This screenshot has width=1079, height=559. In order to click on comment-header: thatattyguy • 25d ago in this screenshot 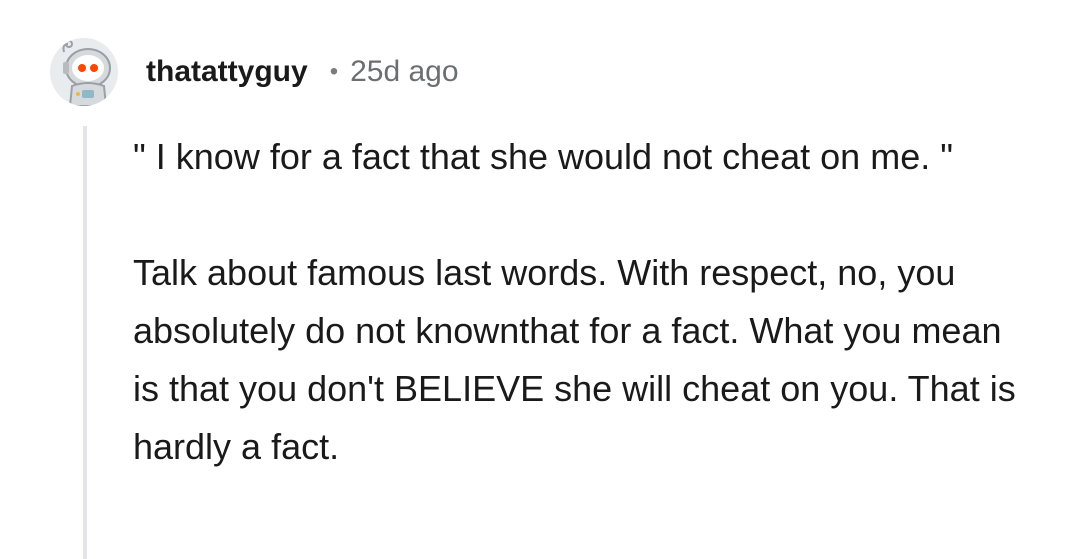, I will do `click(254, 72)`.